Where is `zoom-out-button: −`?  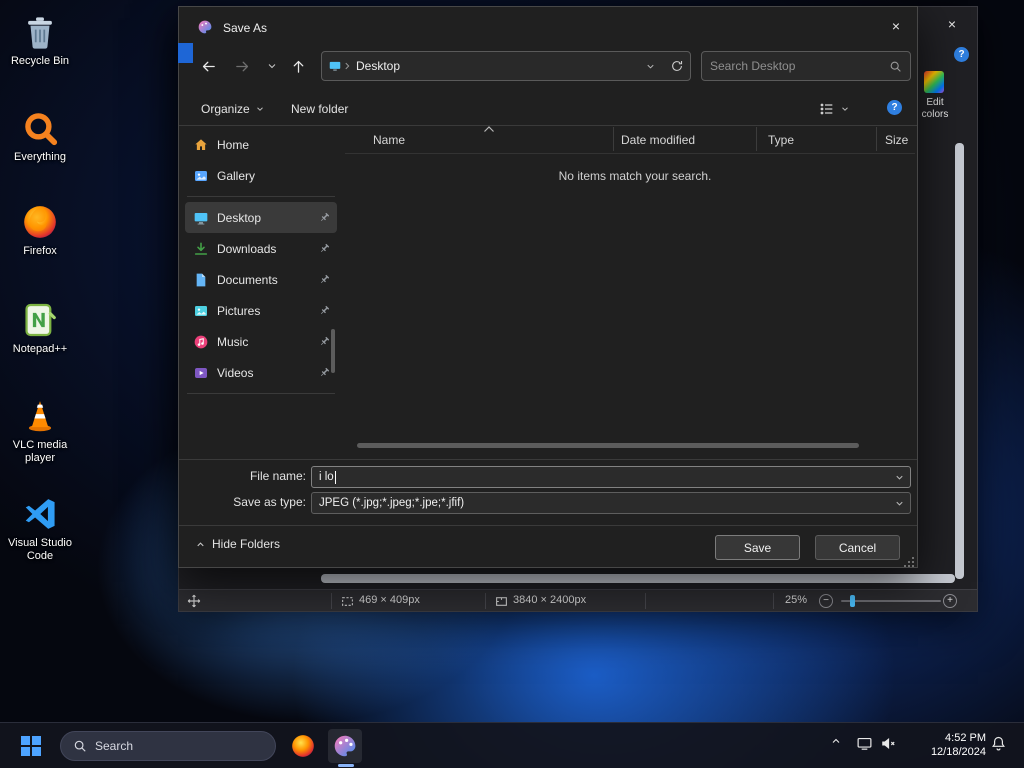 zoom-out-button: − is located at coordinates (826, 601).